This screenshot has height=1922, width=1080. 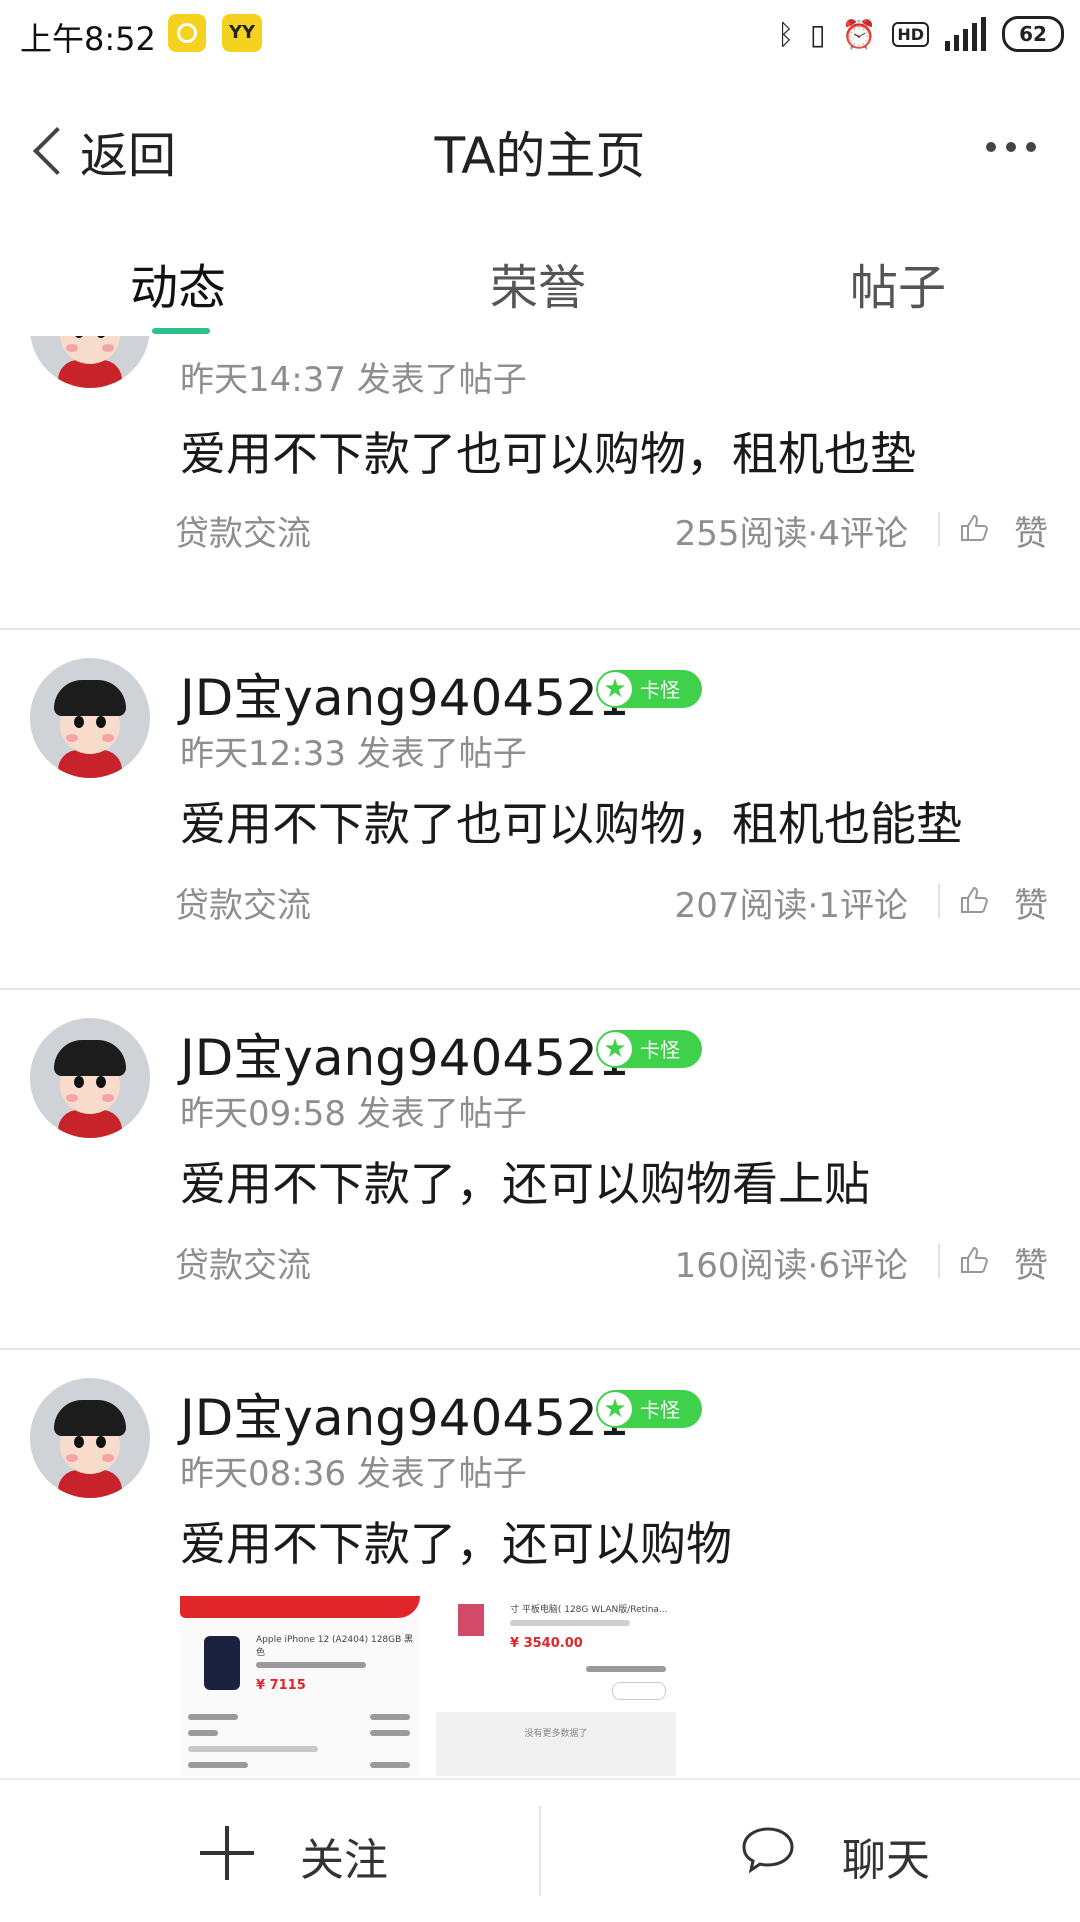 What do you see at coordinates (187, 33) in the screenshot?
I see `notification-app-icon` at bounding box center [187, 33].